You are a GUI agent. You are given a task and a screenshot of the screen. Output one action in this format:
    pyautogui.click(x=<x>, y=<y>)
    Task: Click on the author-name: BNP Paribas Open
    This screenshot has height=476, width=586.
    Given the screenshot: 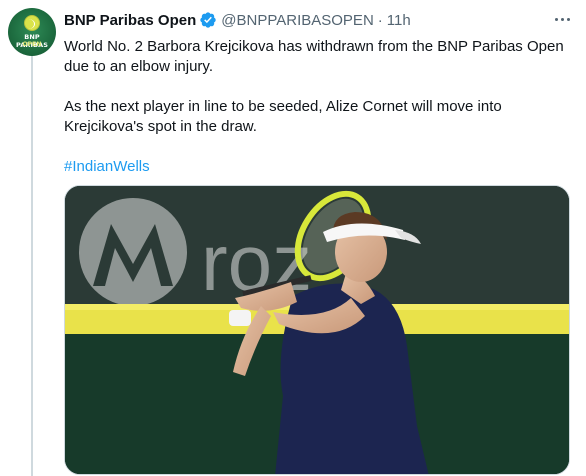 What is the action you would take?
    pyautogui.click(x=130, y=20)
    